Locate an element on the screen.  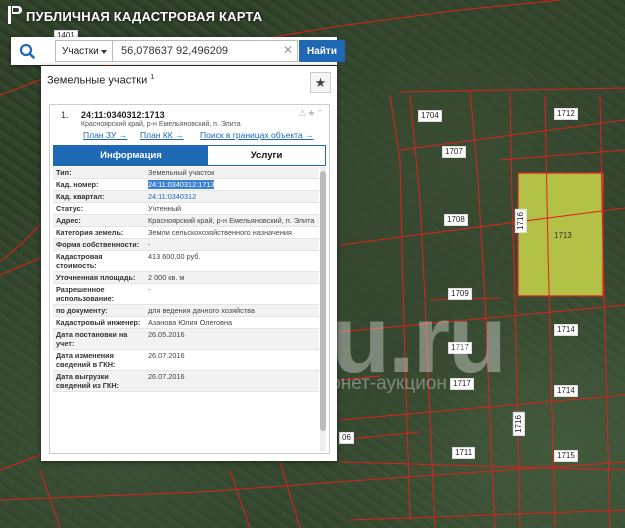
row-key: Статус: is located at coordinates (70, 208).